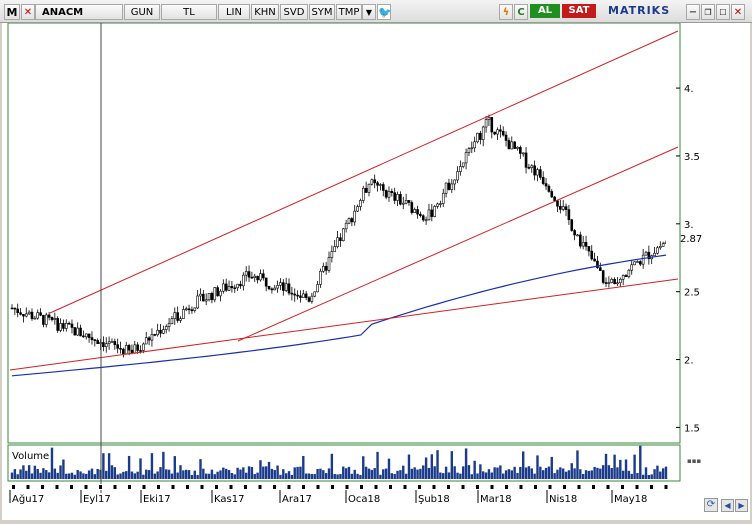 This screenshot has width=752, height=524. I want to click on sym-button: SYM, so click(322, 12).